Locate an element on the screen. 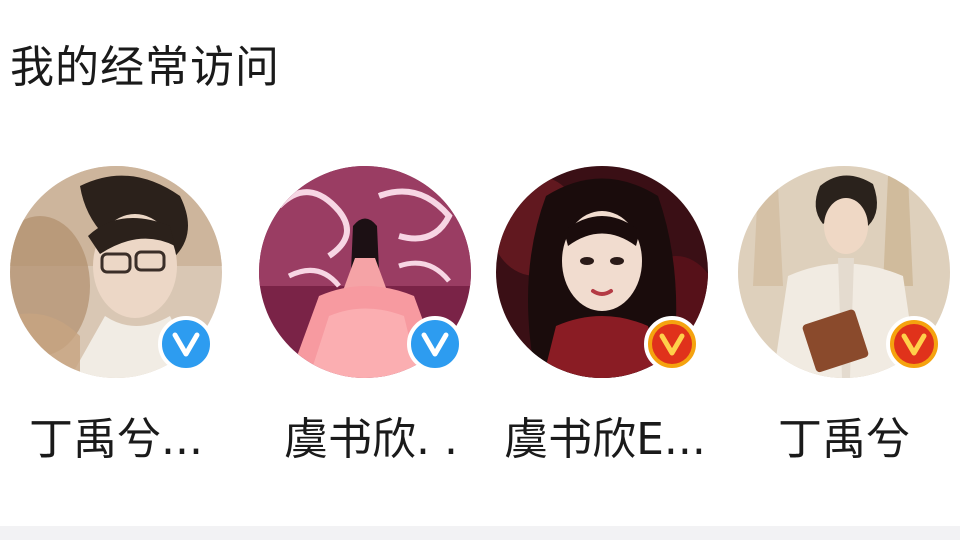 This screenshot has height=540, width=960. frequent-visit-item: 丁禹兮 is located at coordinates (844, 321).